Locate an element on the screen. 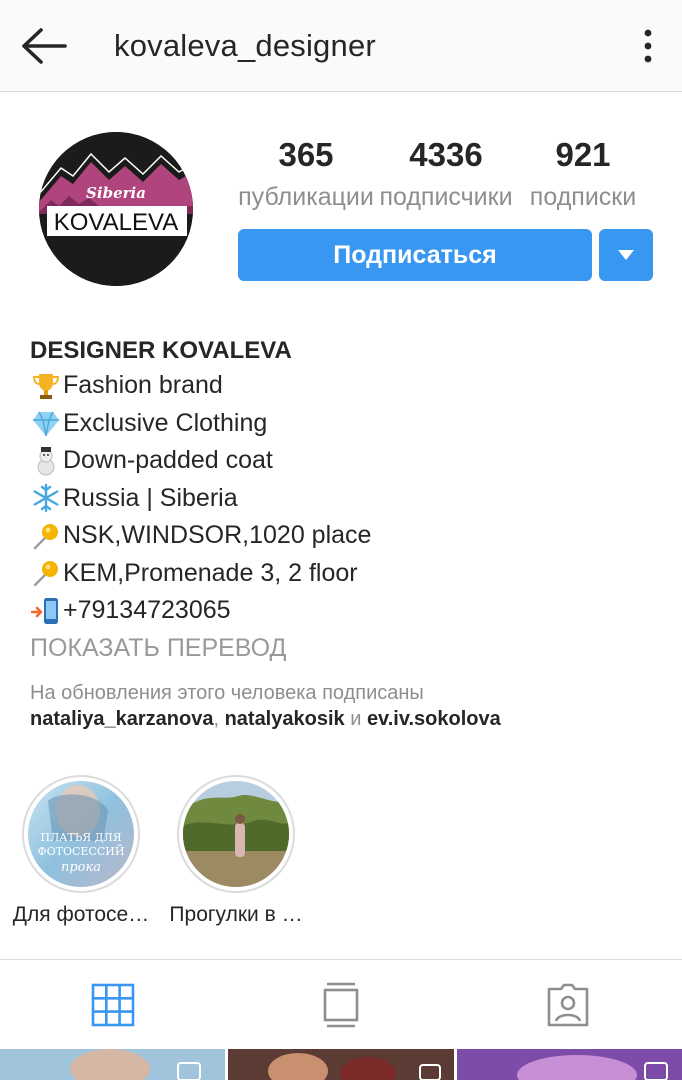  svg-text: ФОТОСЕССИЙ is located at coordinates (81, 851).